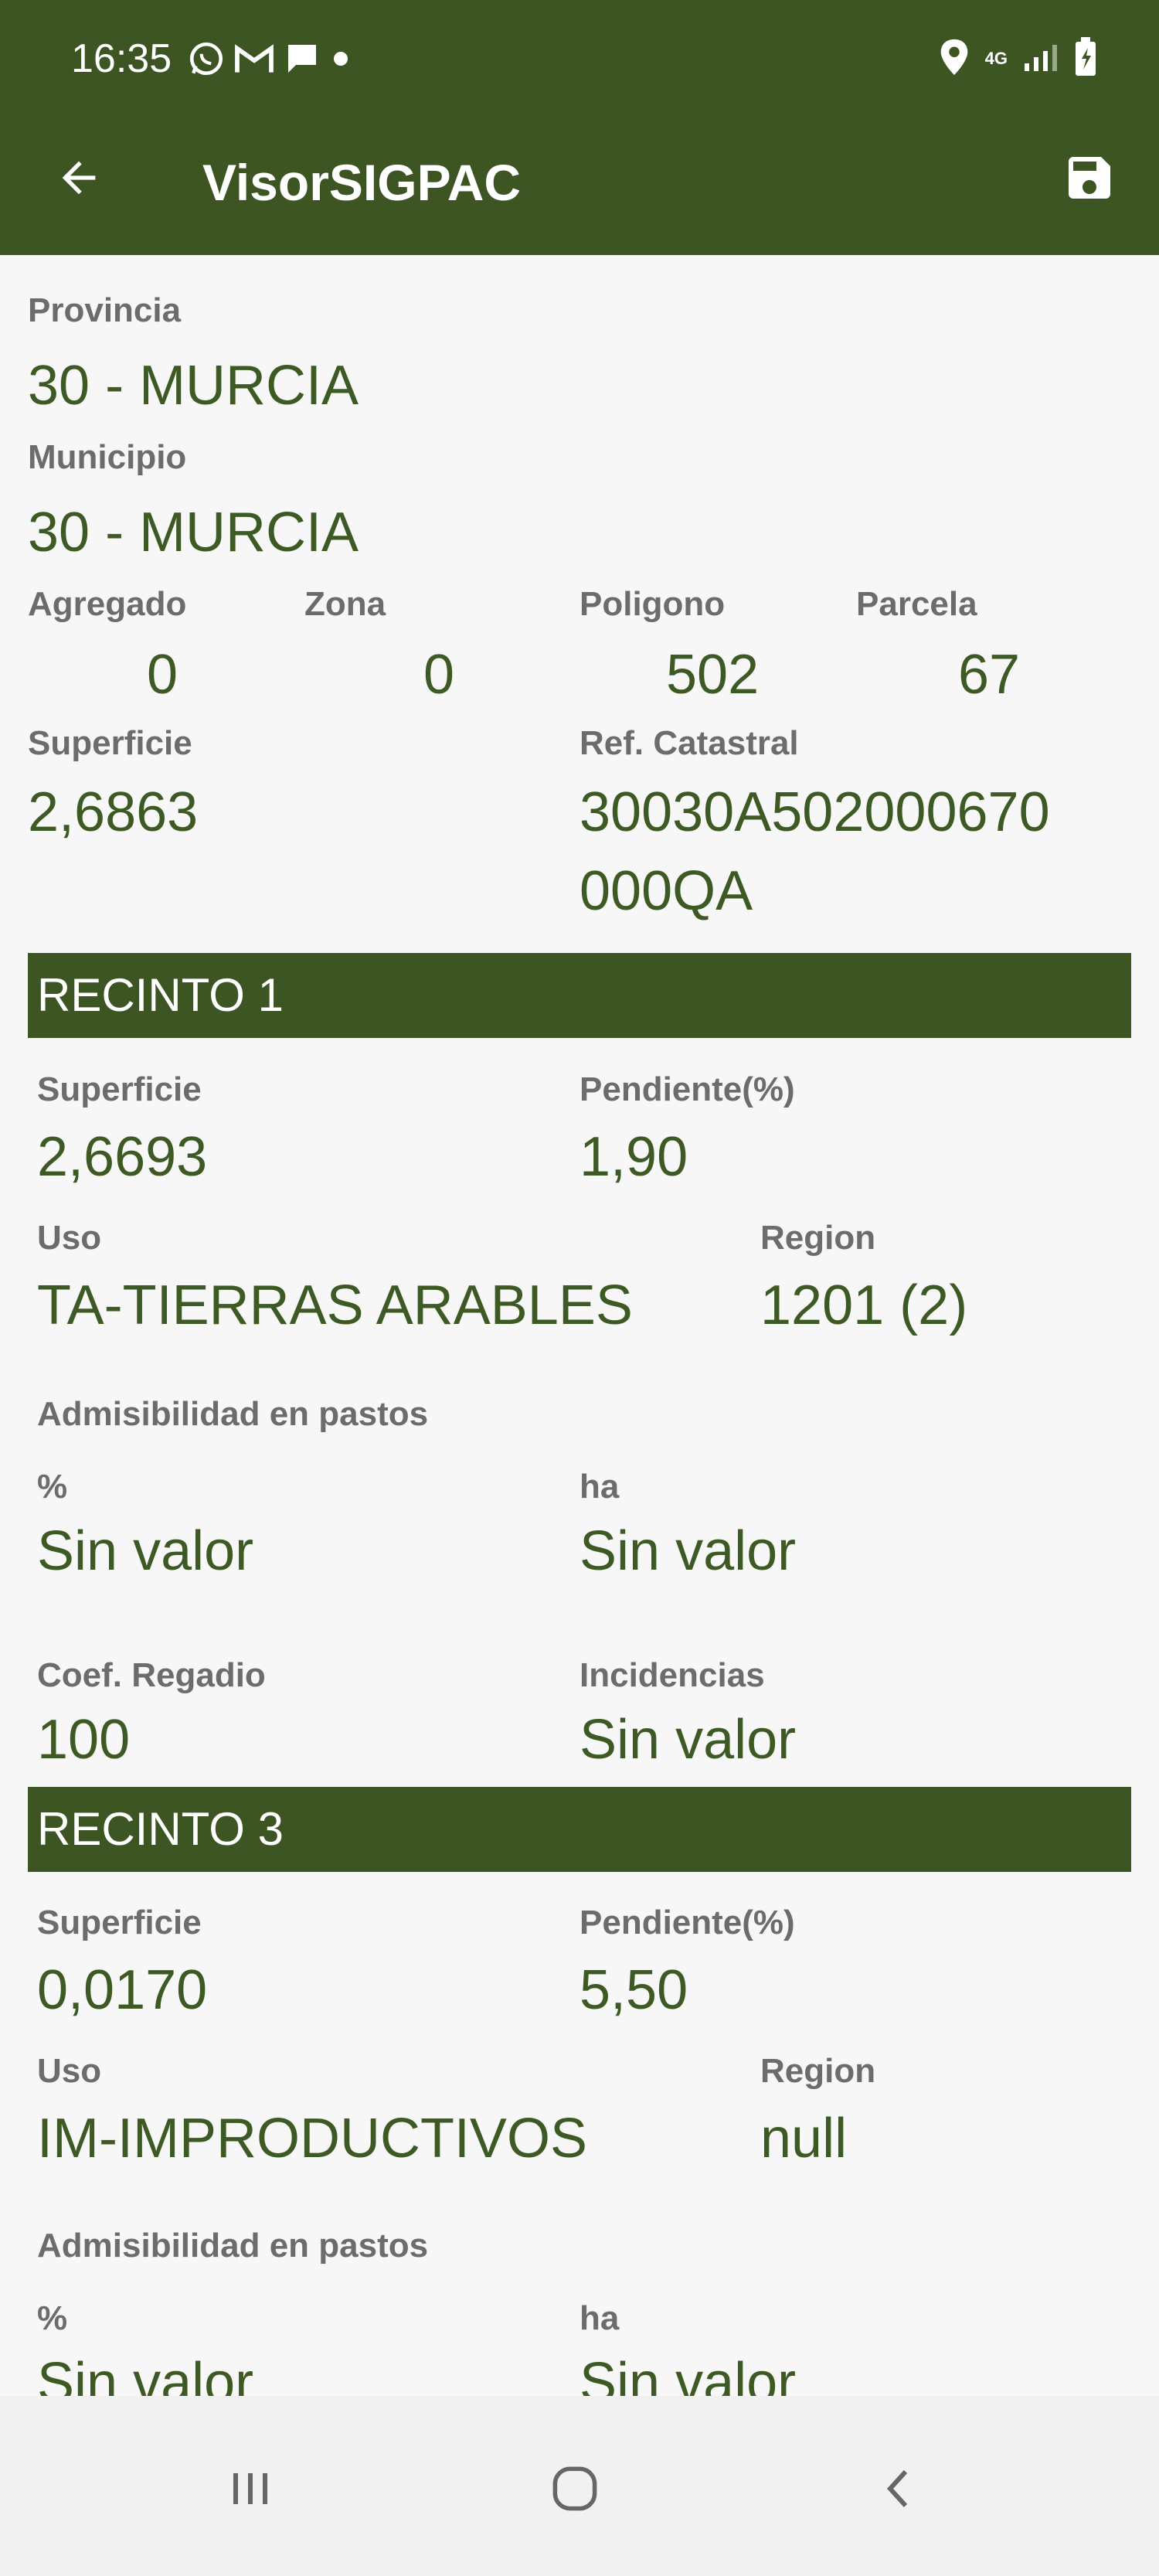 Image resolution: width=1159 pixels, height=2576 pixels. Describe the element at coordinates (687, 1089) in the screenshot. I see `recinto-1-pendiente-label: Pendiente(%)` at that location.